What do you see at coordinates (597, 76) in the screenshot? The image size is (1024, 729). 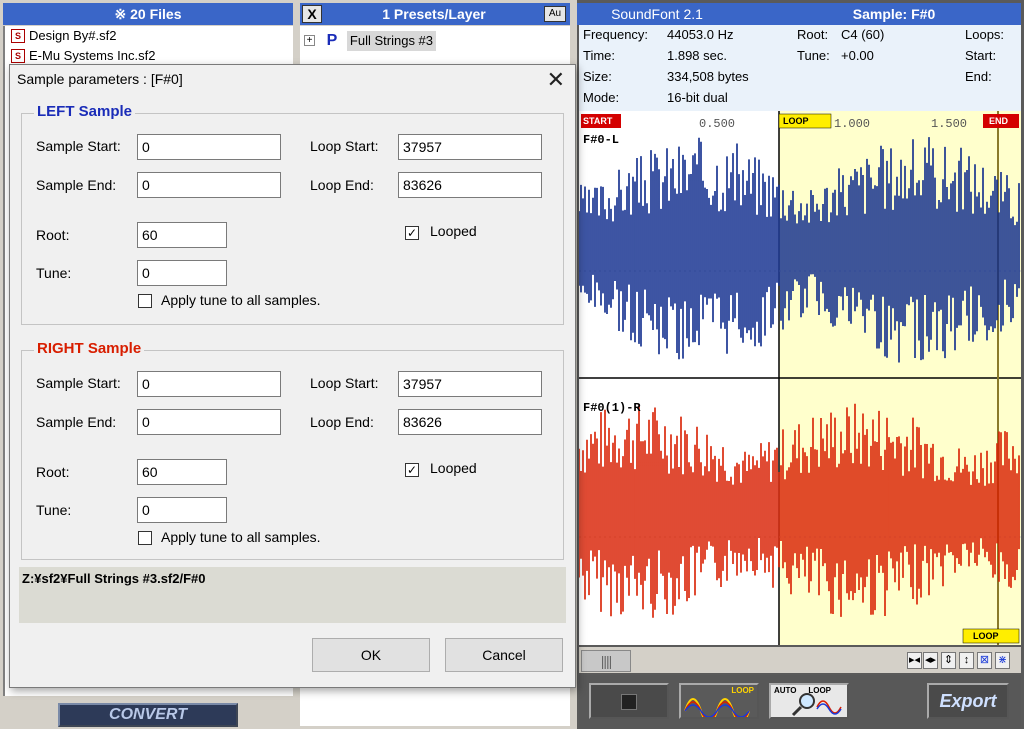 I see `size-label: Size:` at bounding box center [597, 76].